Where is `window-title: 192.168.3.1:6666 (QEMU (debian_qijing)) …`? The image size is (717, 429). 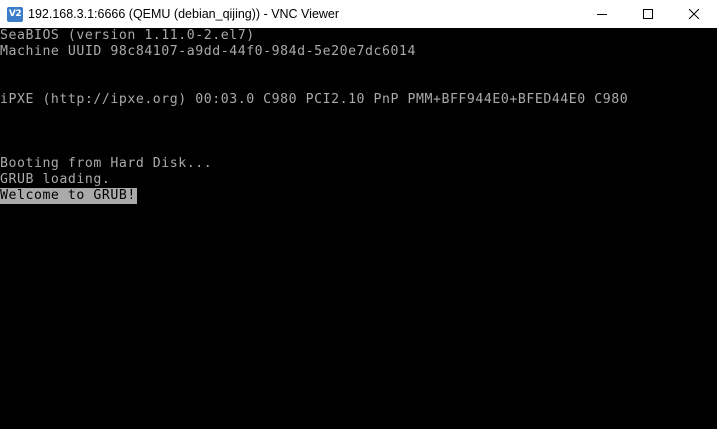 window-title: 192.168.3.1:6666 (QEMU (debian_qijing)) … is located at coordinates (184, 14).